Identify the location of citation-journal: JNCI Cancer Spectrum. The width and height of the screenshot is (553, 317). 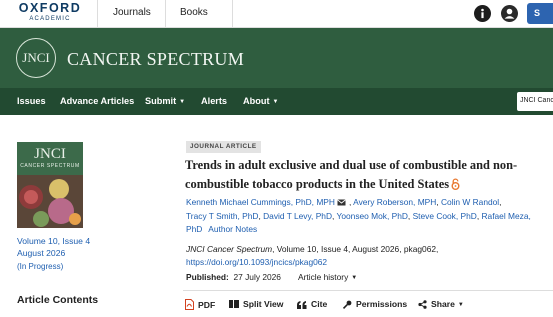
(229, 249).